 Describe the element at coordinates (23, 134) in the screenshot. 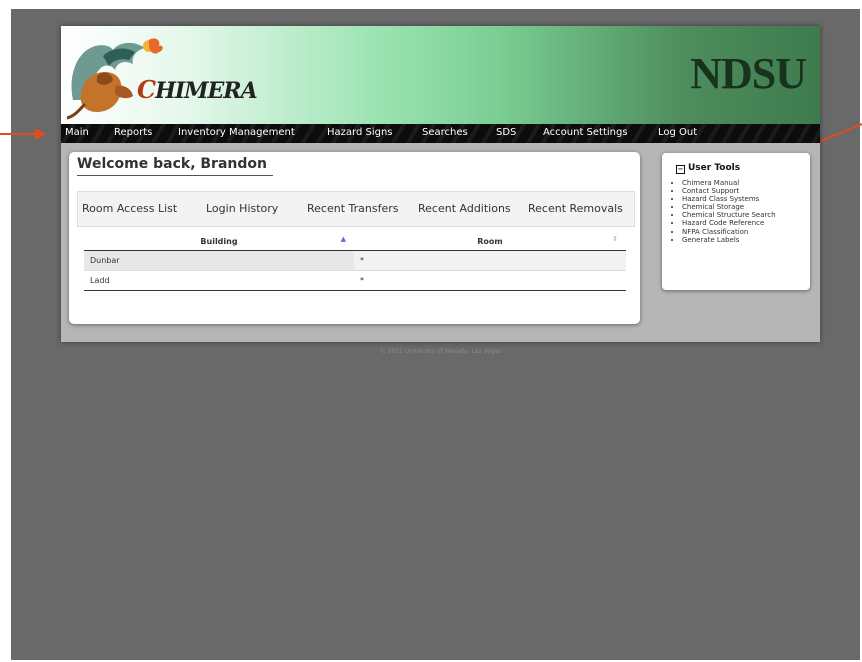

I see `annotation-arrow-left` at that location.